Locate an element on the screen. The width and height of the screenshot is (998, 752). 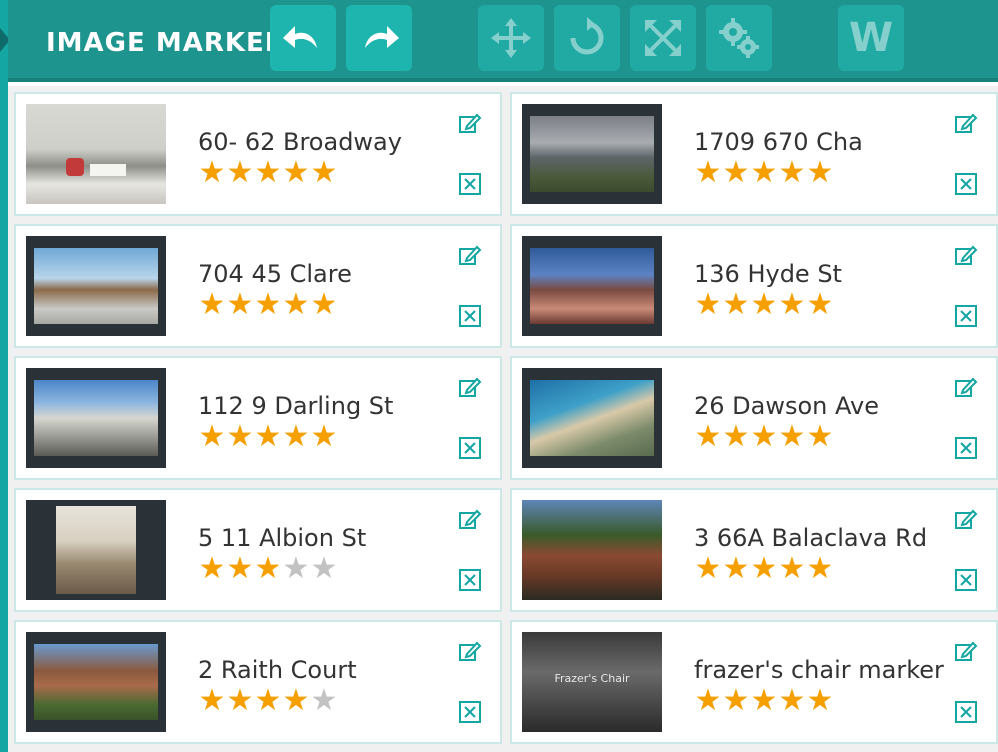
property-card: 3 66A Balaclava Rd ★★★★★ is located at coordinates (754, 550).